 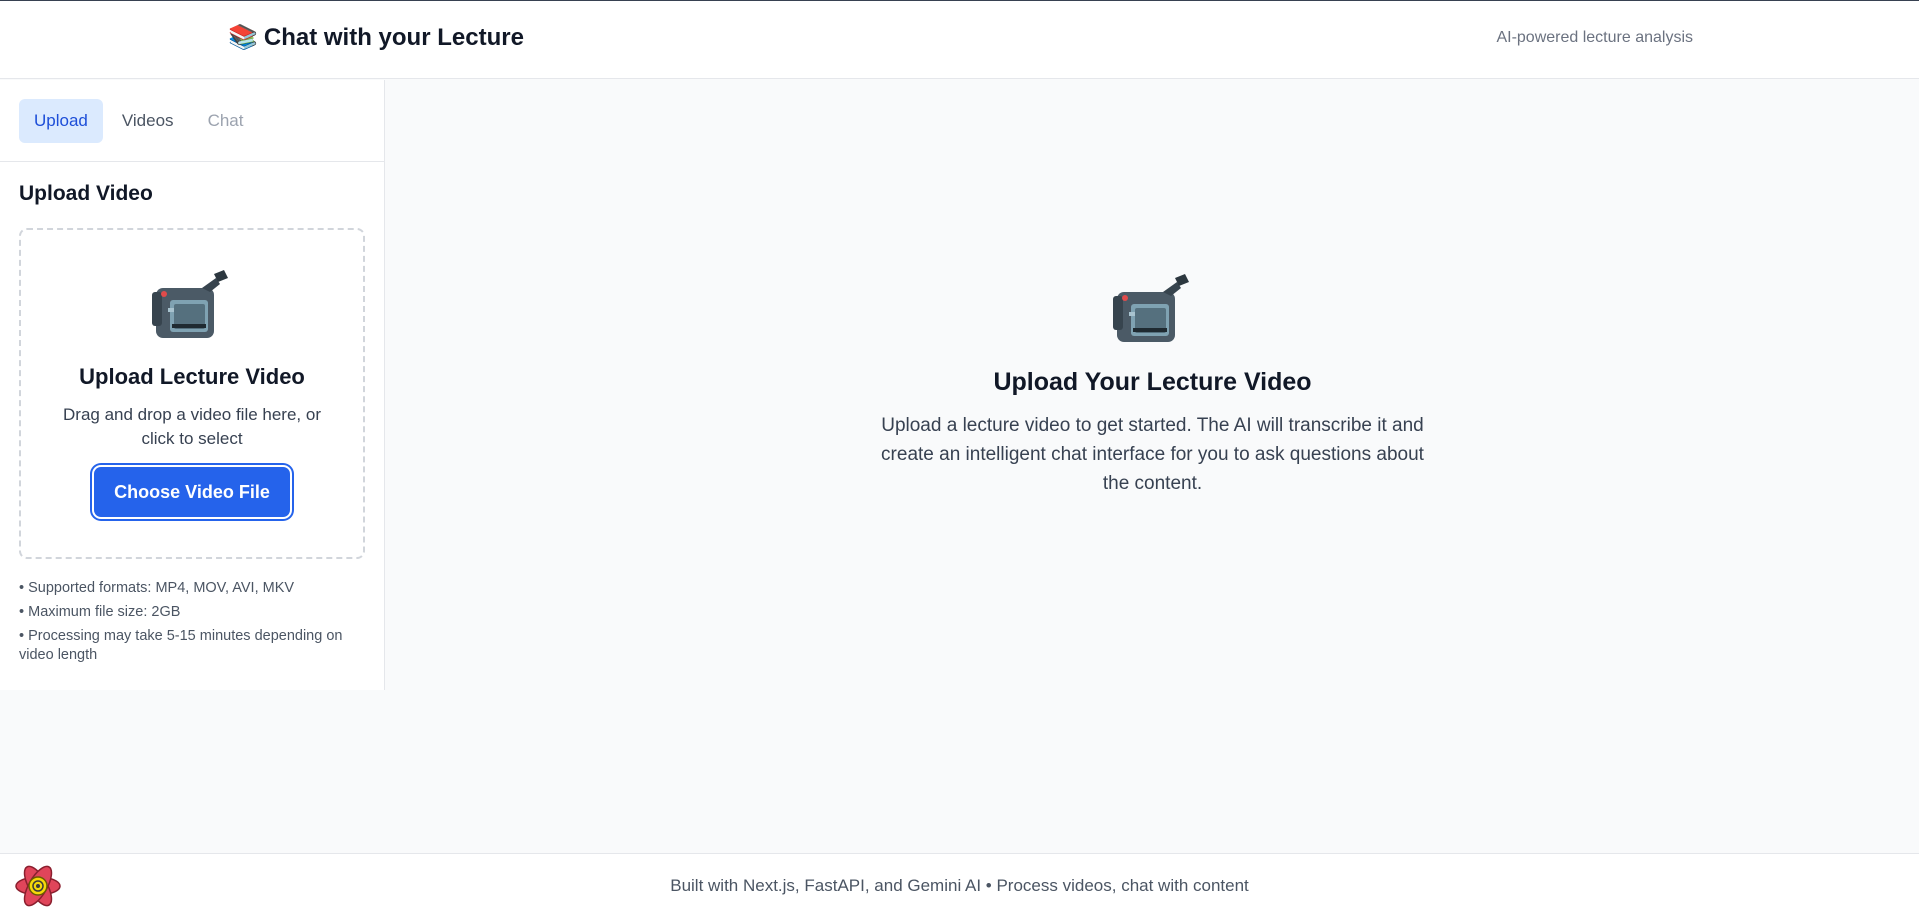 What do you see at coordinates (192, 588) in the screenshot?
I see `note-supported-formats: Supported formats: MP4, MOV, AVI, MKV` at bounding box center [192, 588].